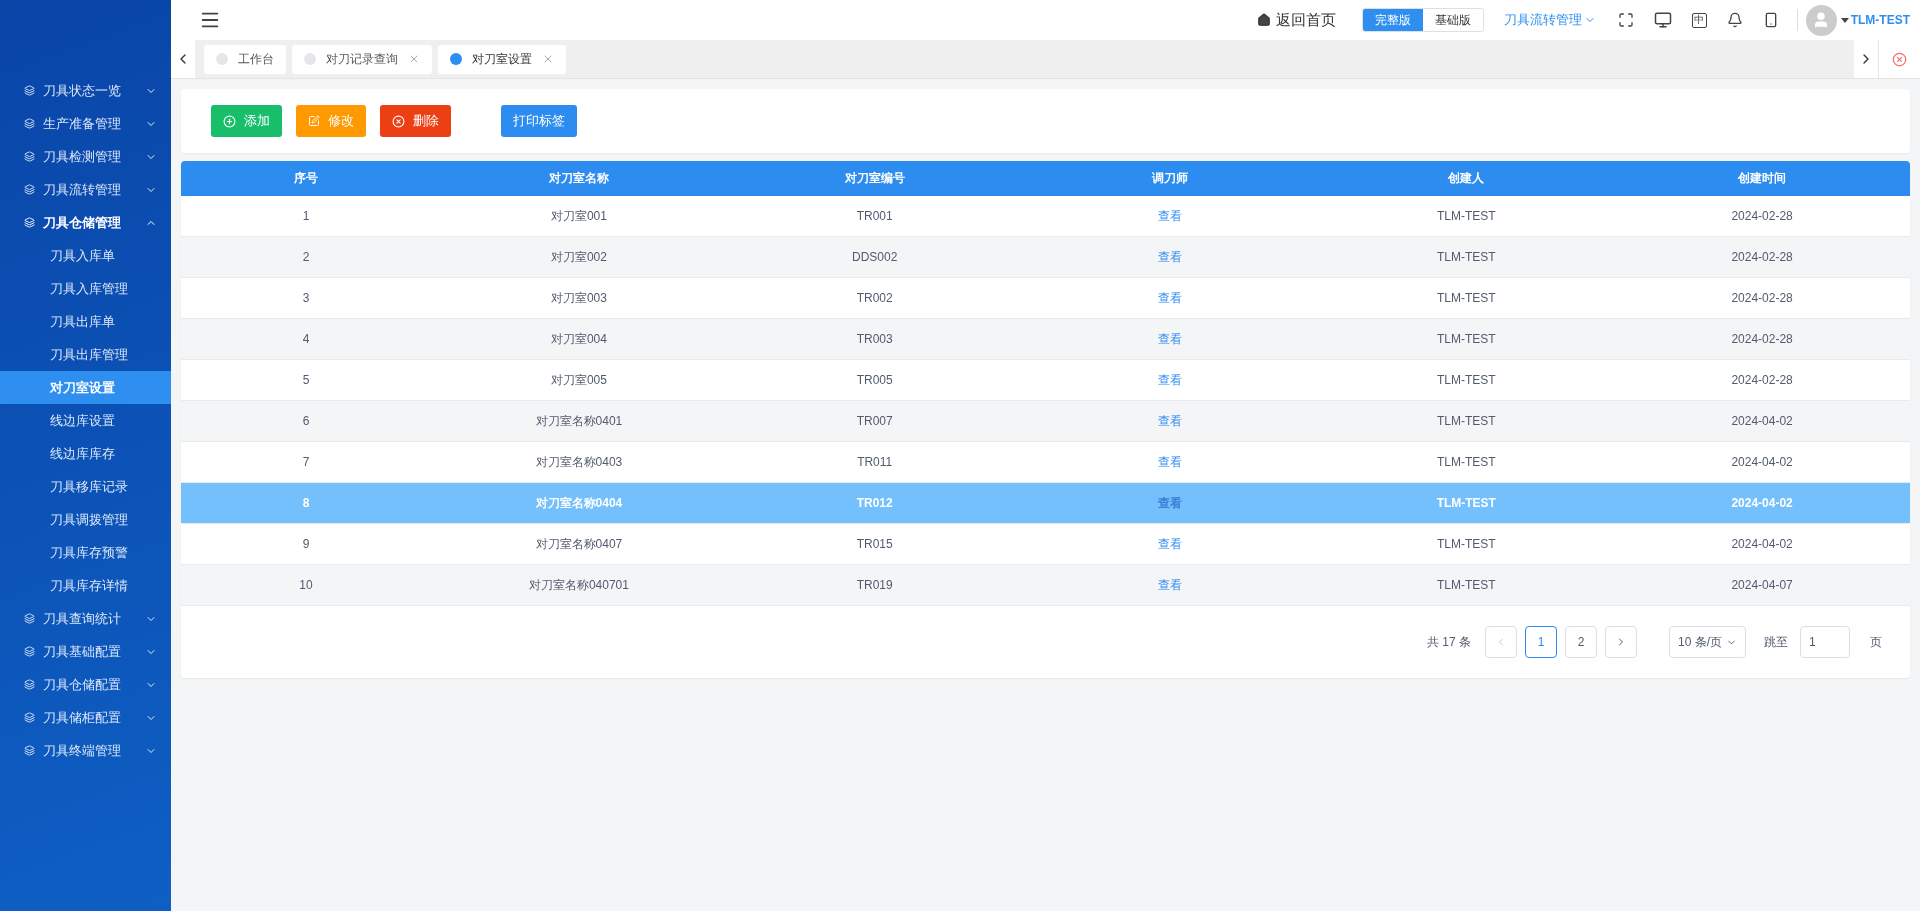 This screenshot has height=911, width=1920. I want to click on column-header: 创建时间, so click(1762, 178).